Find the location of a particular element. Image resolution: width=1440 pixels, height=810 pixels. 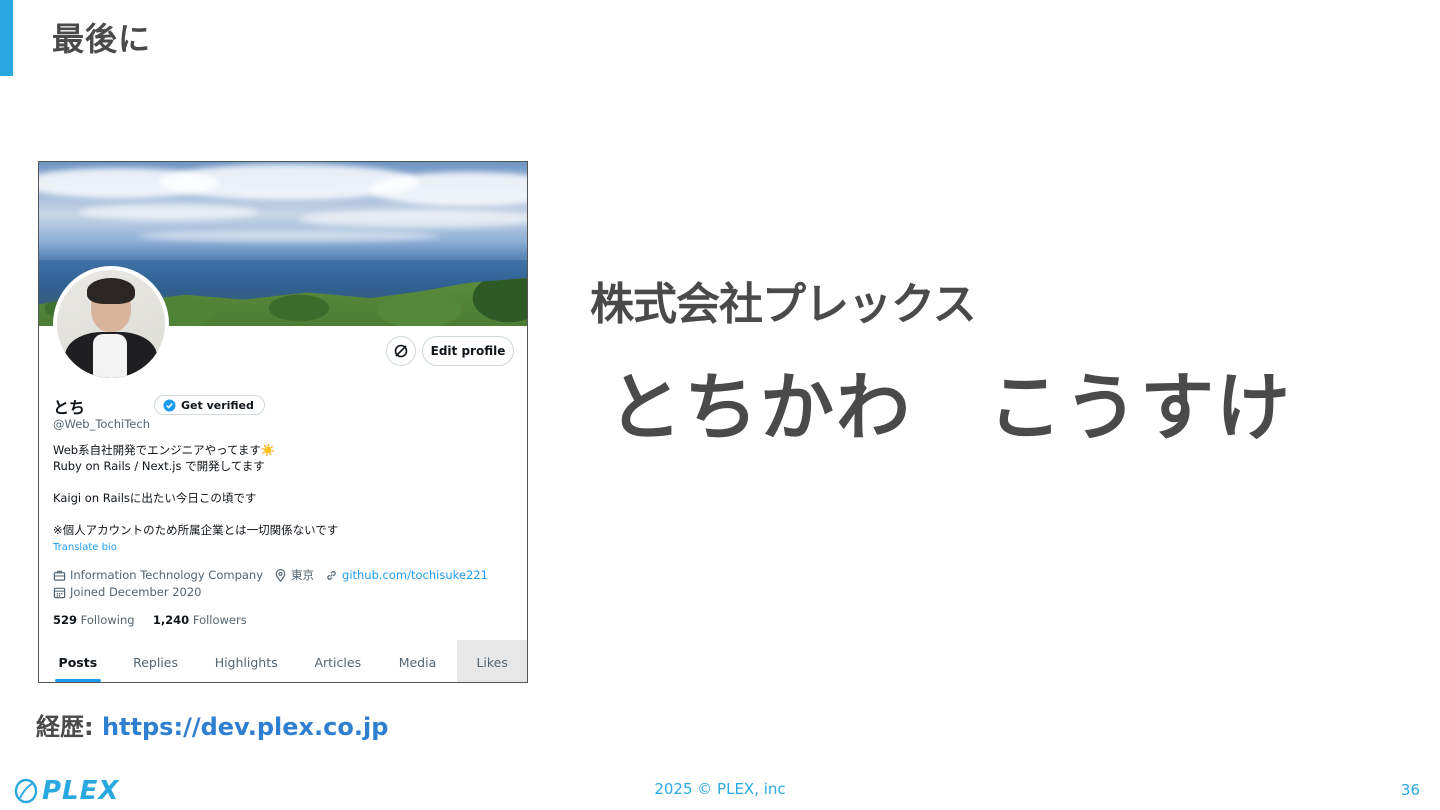

avatar is located at coordinates (111, 324).